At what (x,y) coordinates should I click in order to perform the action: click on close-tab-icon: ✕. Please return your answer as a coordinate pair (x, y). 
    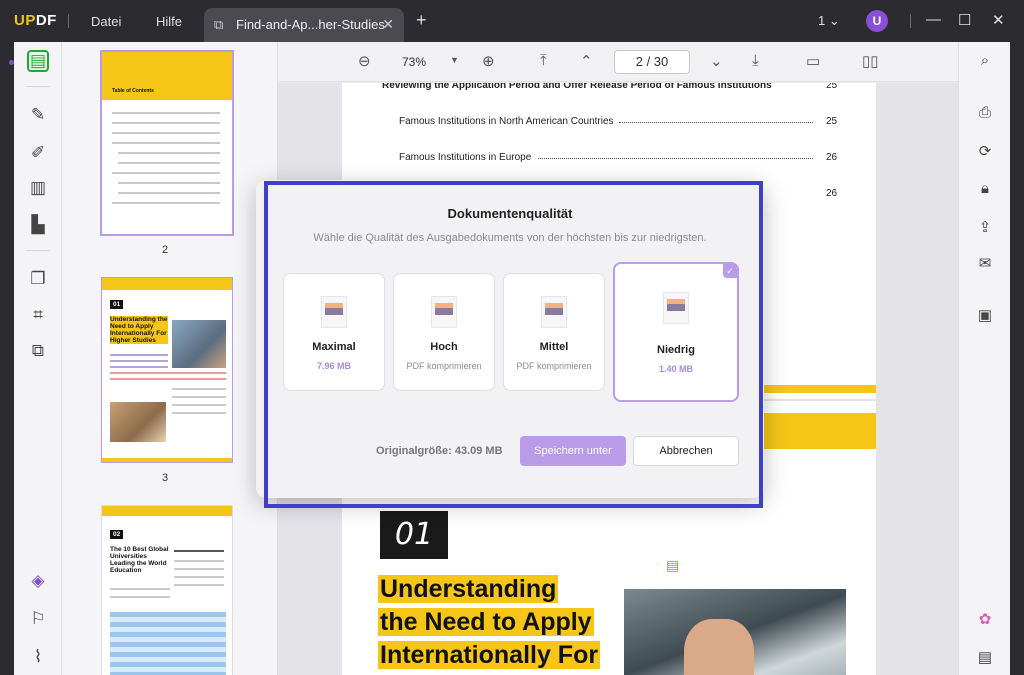
    Looking at the image, I should click on (388, 24).